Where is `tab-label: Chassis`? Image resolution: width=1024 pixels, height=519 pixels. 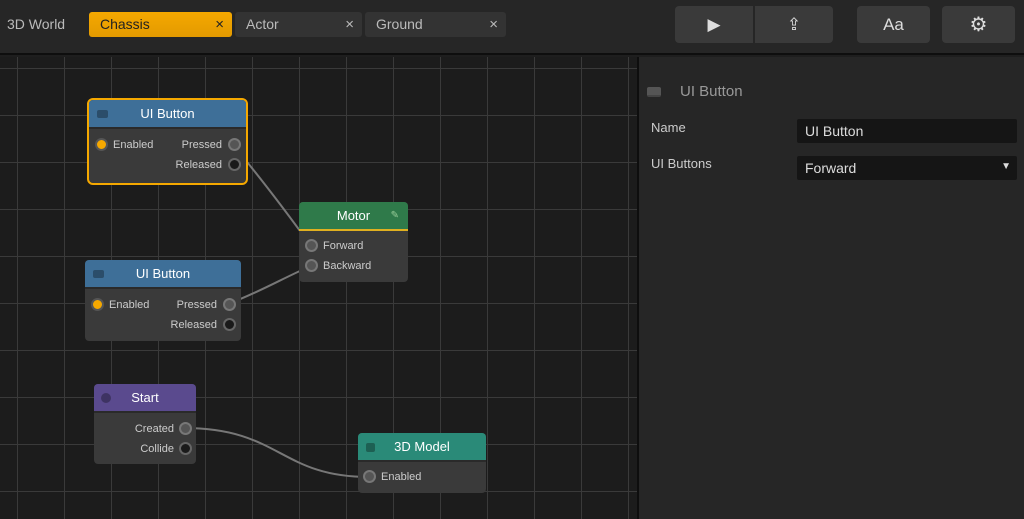
tab-label: Chassis is located at coordinates (125, 24).